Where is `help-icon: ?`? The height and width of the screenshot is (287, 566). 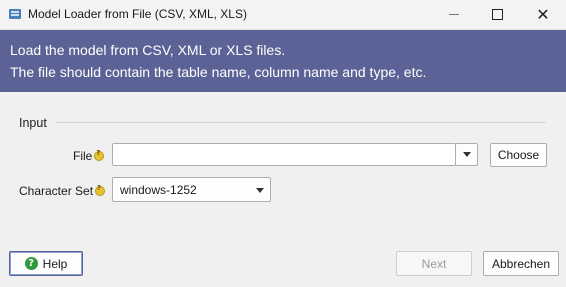 help-icon: ? is located at coordinates (31, 263).